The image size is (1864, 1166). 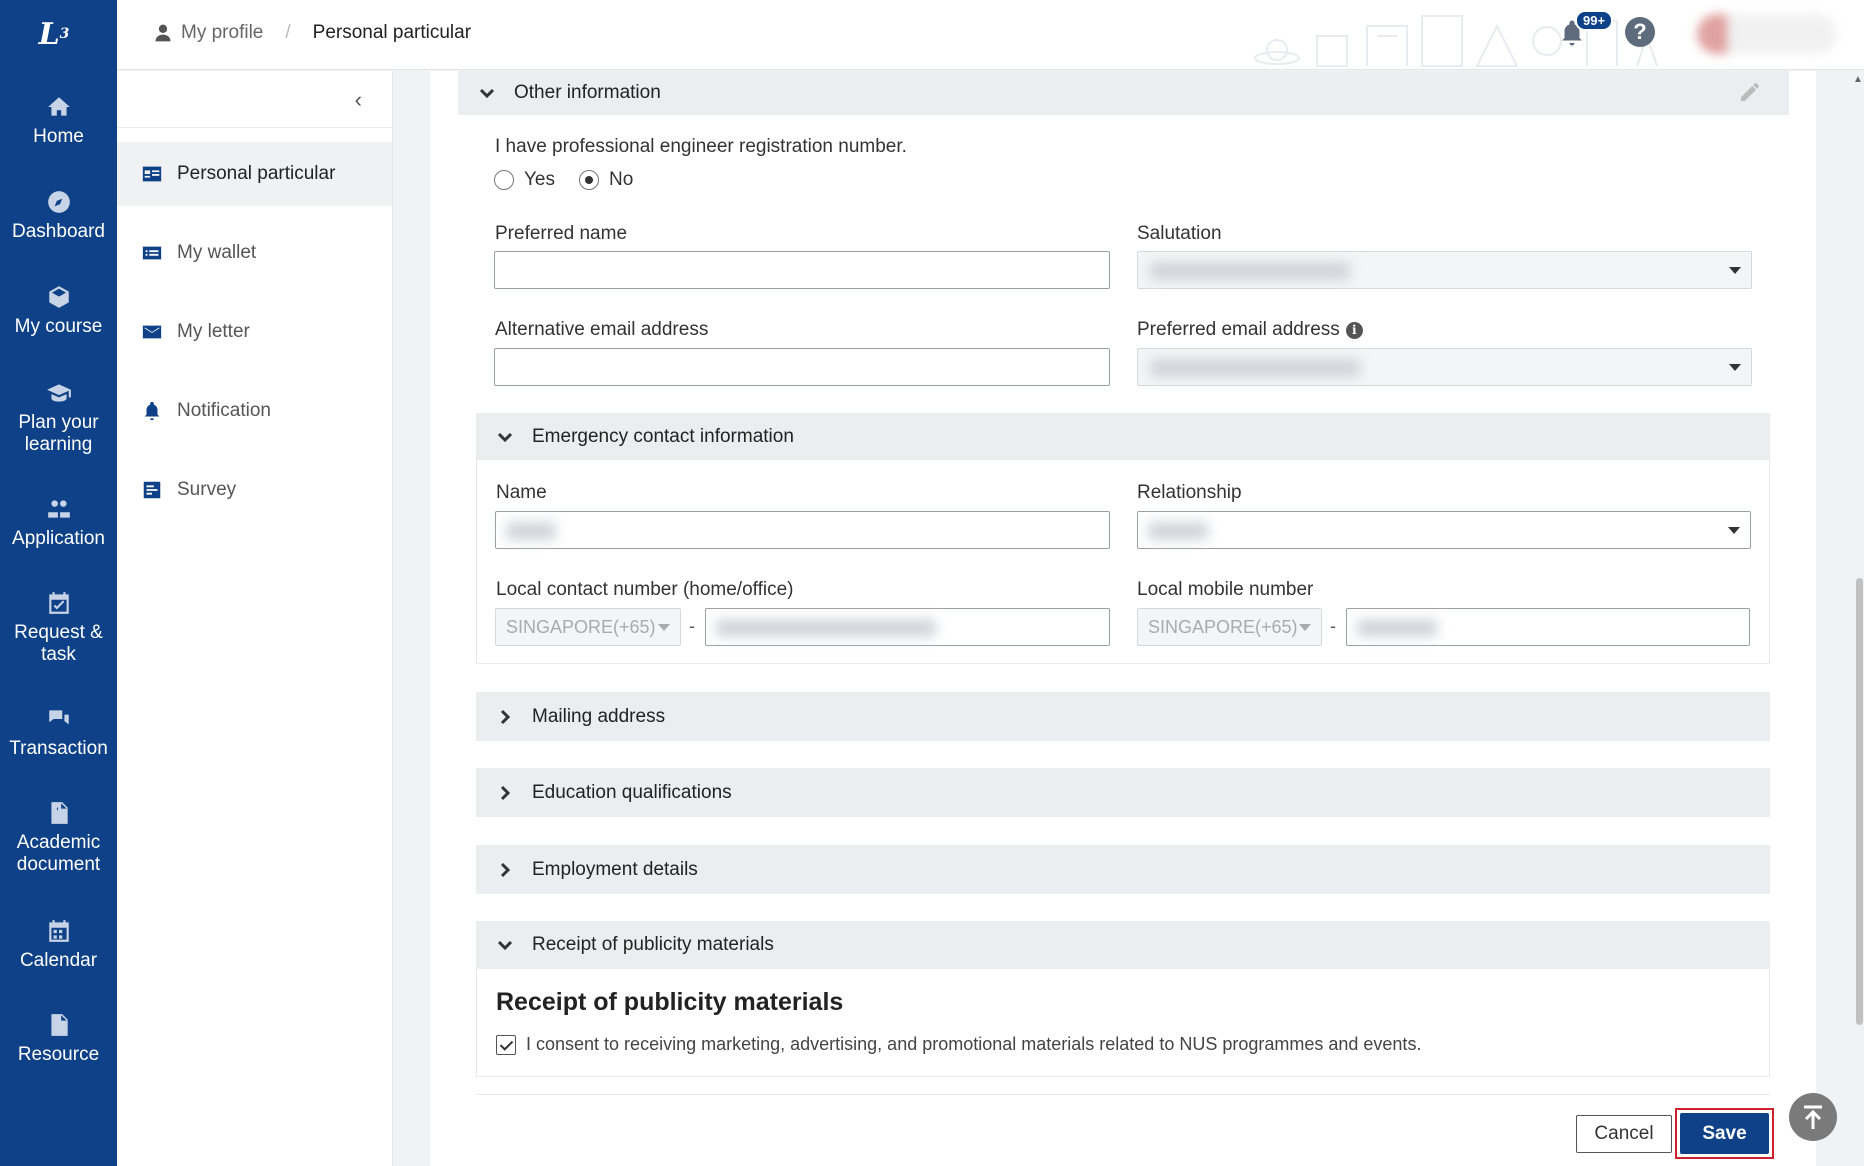 I want to click on file-icon, so click(x=59, y=1025).